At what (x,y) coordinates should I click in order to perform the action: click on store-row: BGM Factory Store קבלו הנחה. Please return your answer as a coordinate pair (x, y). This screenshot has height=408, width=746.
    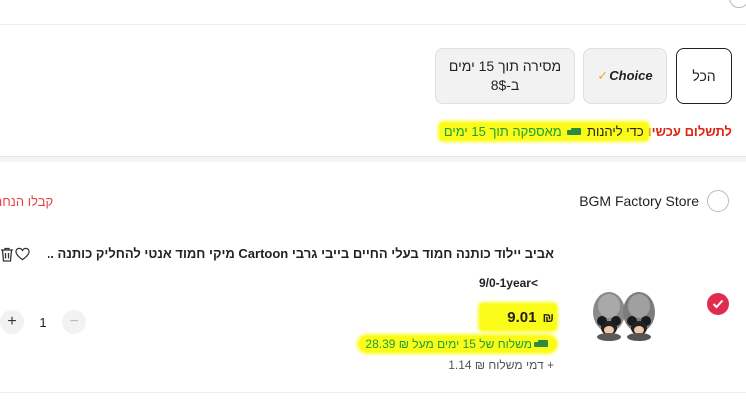
    Looking at the image, I should click on (373, 201).